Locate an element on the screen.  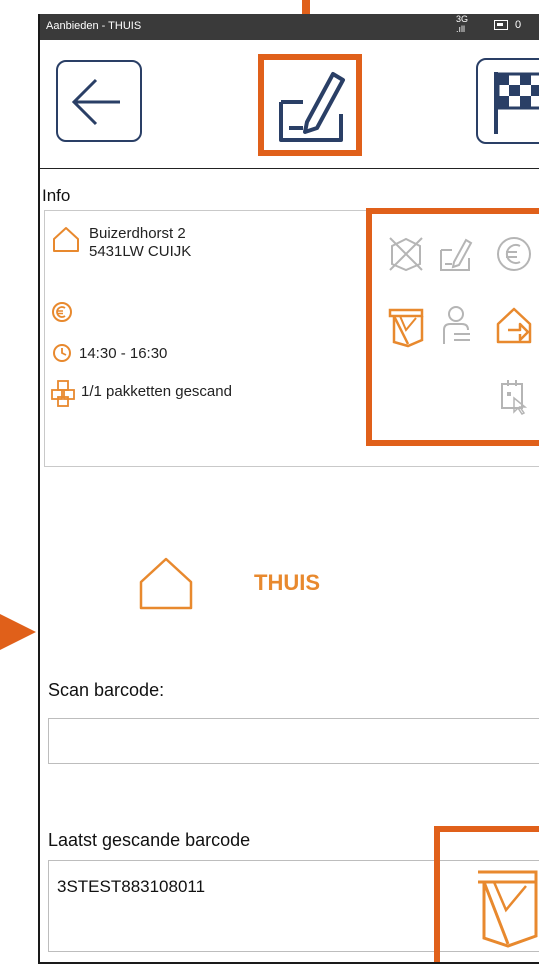
mailbox-delivery-icon is located at coordinates (499, 908).